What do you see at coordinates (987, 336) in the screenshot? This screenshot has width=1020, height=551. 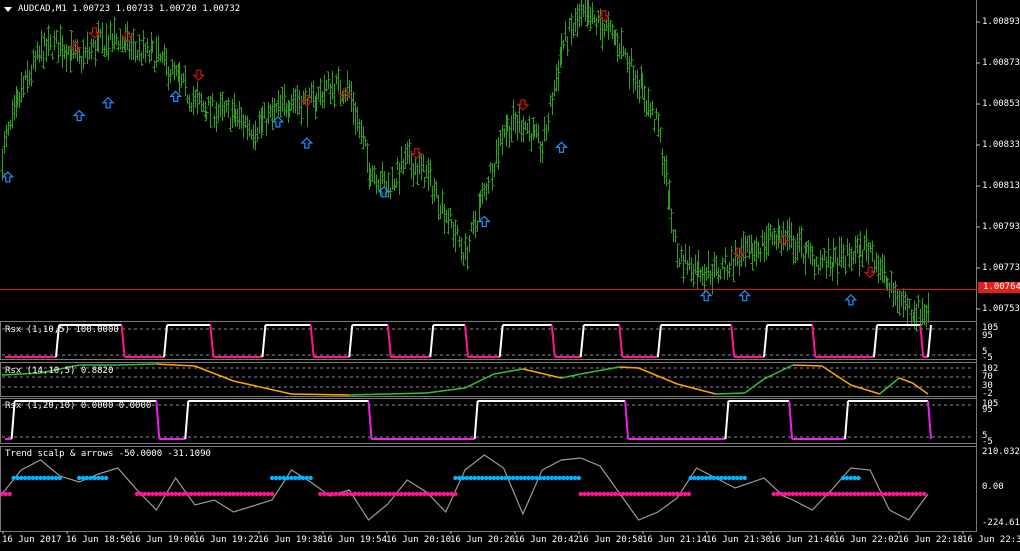 I see `panel-axis: 95` at bounding box center [987, 336].